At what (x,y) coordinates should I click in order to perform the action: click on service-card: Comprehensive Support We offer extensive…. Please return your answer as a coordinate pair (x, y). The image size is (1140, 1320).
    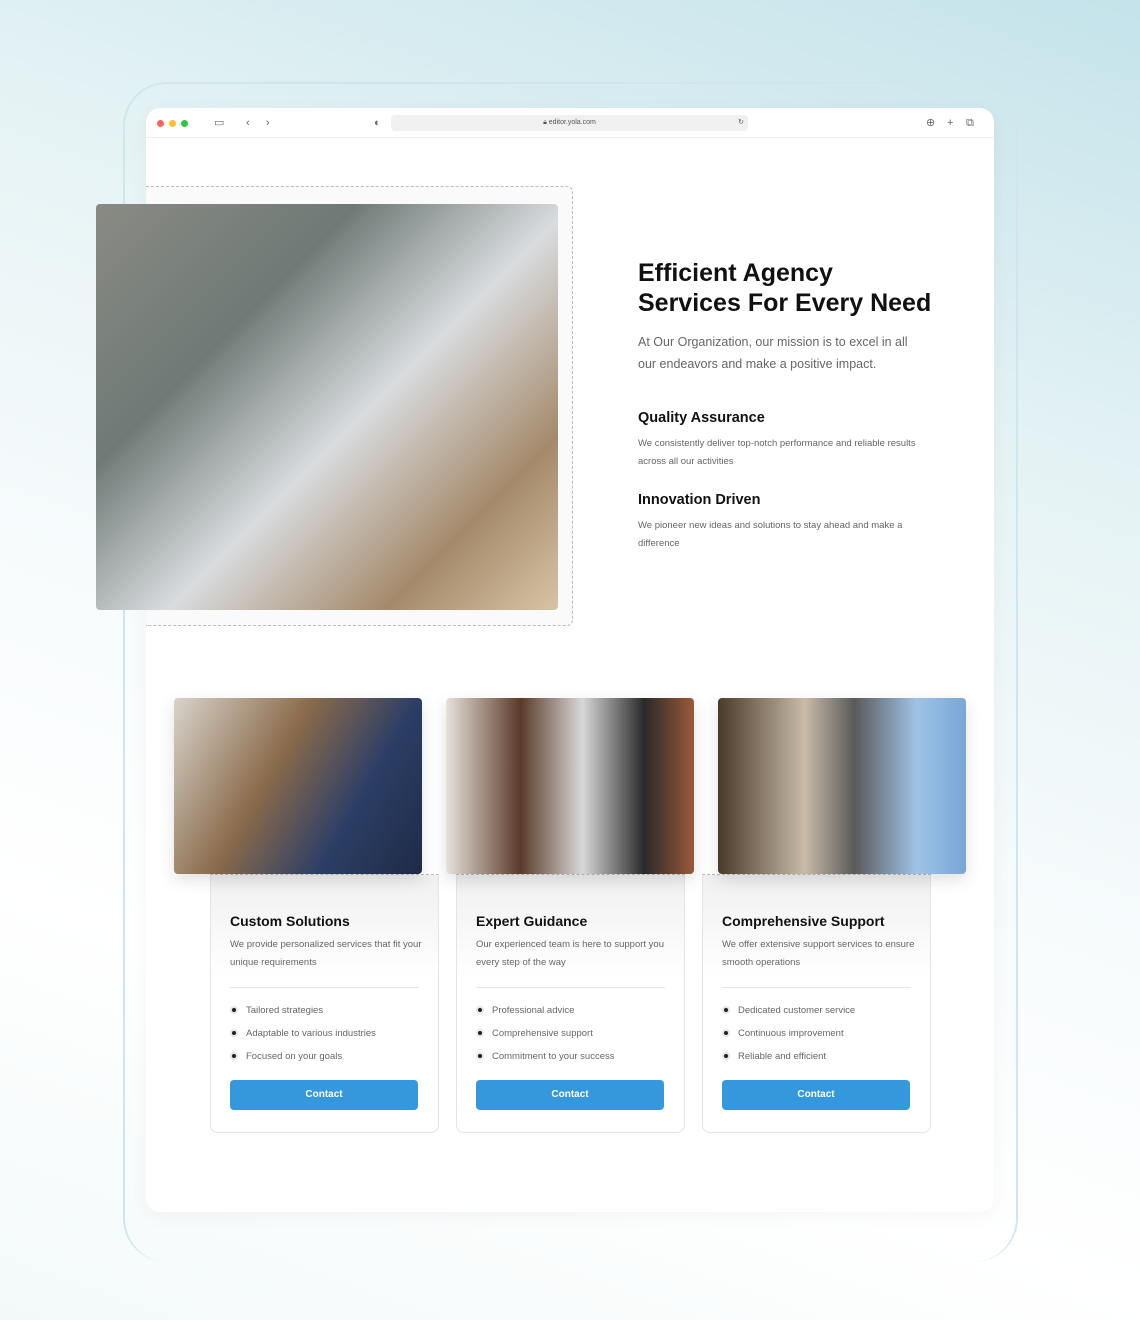
    Looking at the image, I should click on (816, 1003).